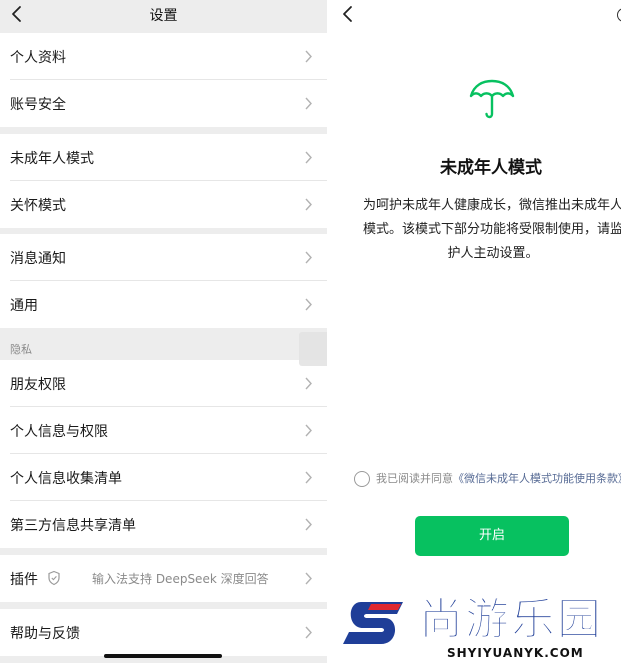 This screenshot has width=621, height=663. I want to click on row-label: 关怀模式, so click(38, 206).